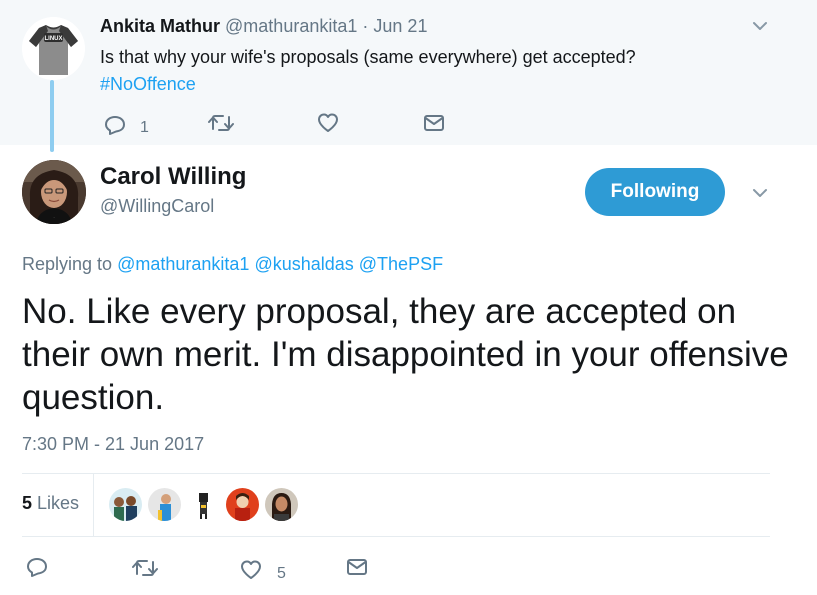  What do you see at coordinates (183, 264) in the screenshot?
I see `mention-link: @mathurankita1` at bounding box center [183, 264].